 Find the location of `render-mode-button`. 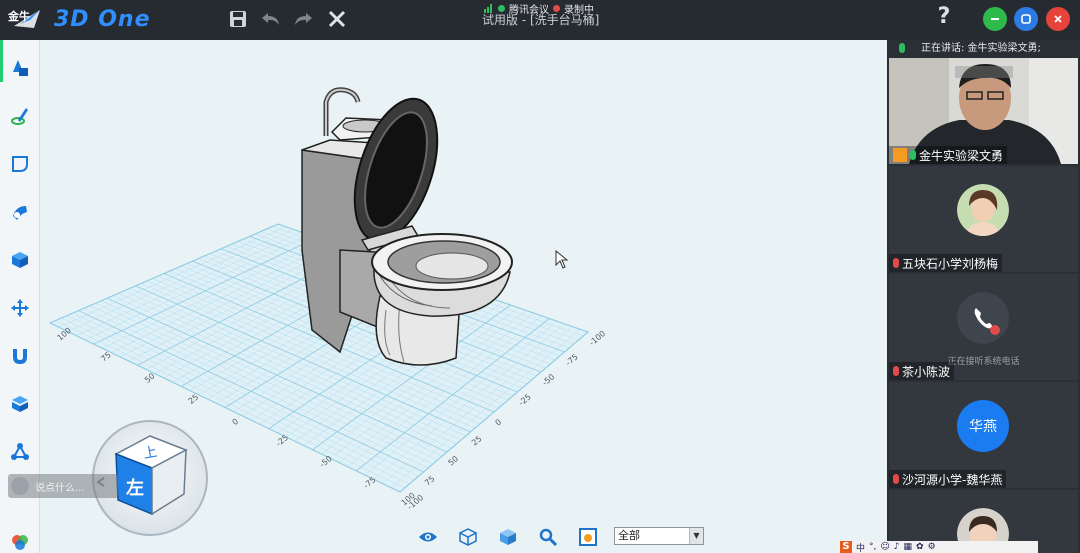

render-mode-button is located at coordinates (588, 537).